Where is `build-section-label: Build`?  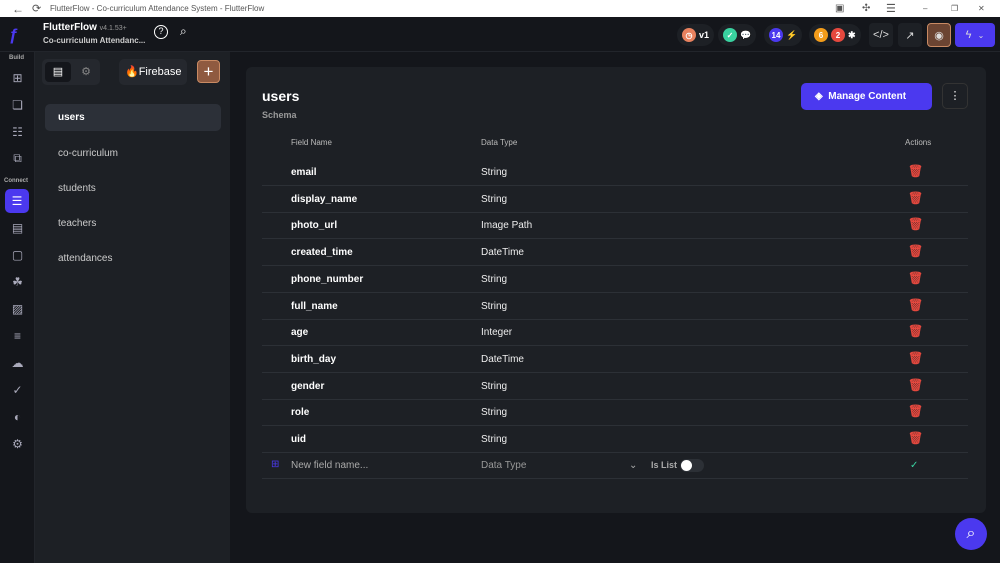 build-section-label: Build is located at coordinates (16, 58).